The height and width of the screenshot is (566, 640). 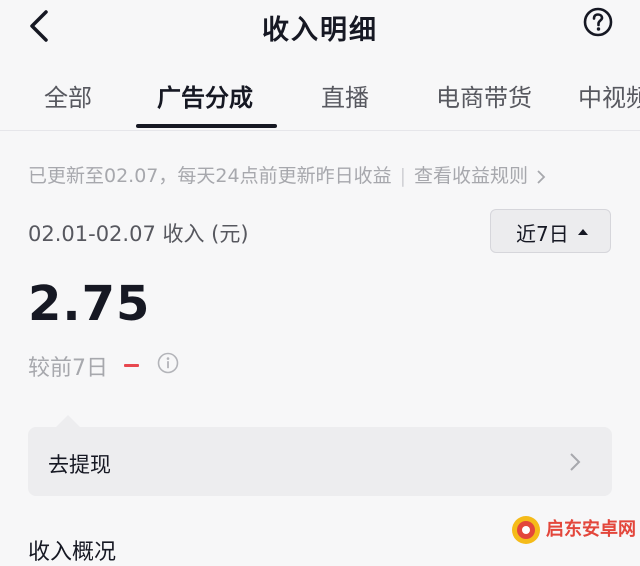 What do you see at coordinates (345, 95) in the screenshot?
I see `tab-live: 直播` at bounding box center [345, 95].